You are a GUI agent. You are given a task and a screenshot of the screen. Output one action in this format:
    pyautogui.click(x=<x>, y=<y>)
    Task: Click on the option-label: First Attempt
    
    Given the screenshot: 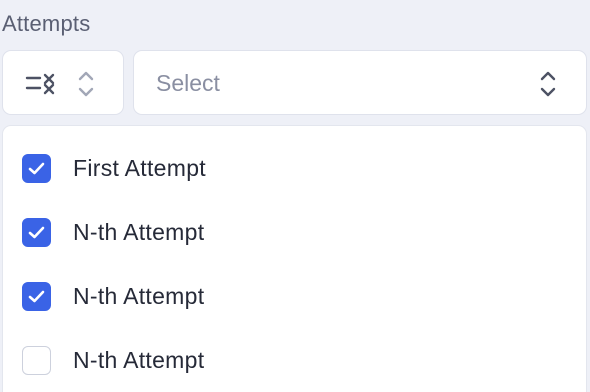 What is the action you would take?
    pyautogui.click(x=139, y=168)
    